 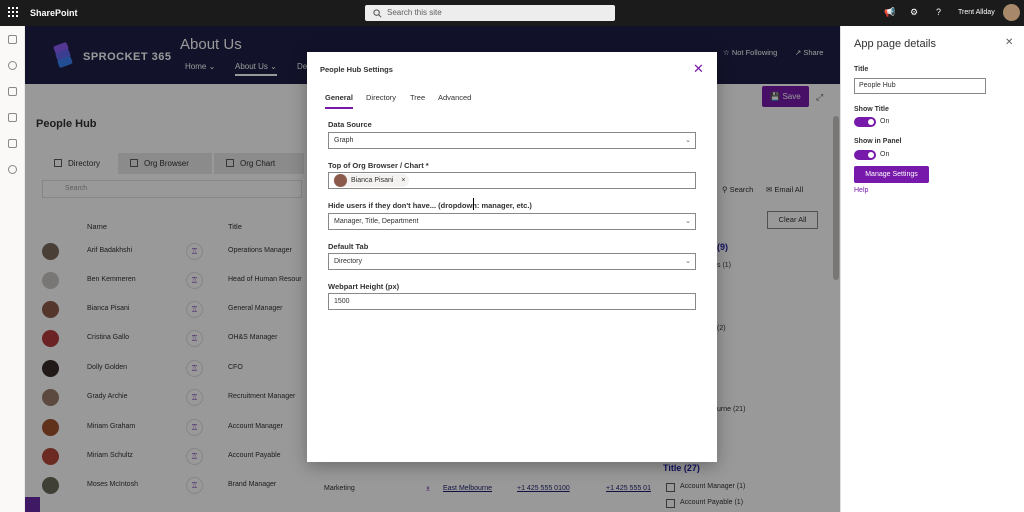 What do you see at coordinates (454, 97) in the screenshot?
I see `tab-advanced: Advanced` at bounding box center [454, 97].